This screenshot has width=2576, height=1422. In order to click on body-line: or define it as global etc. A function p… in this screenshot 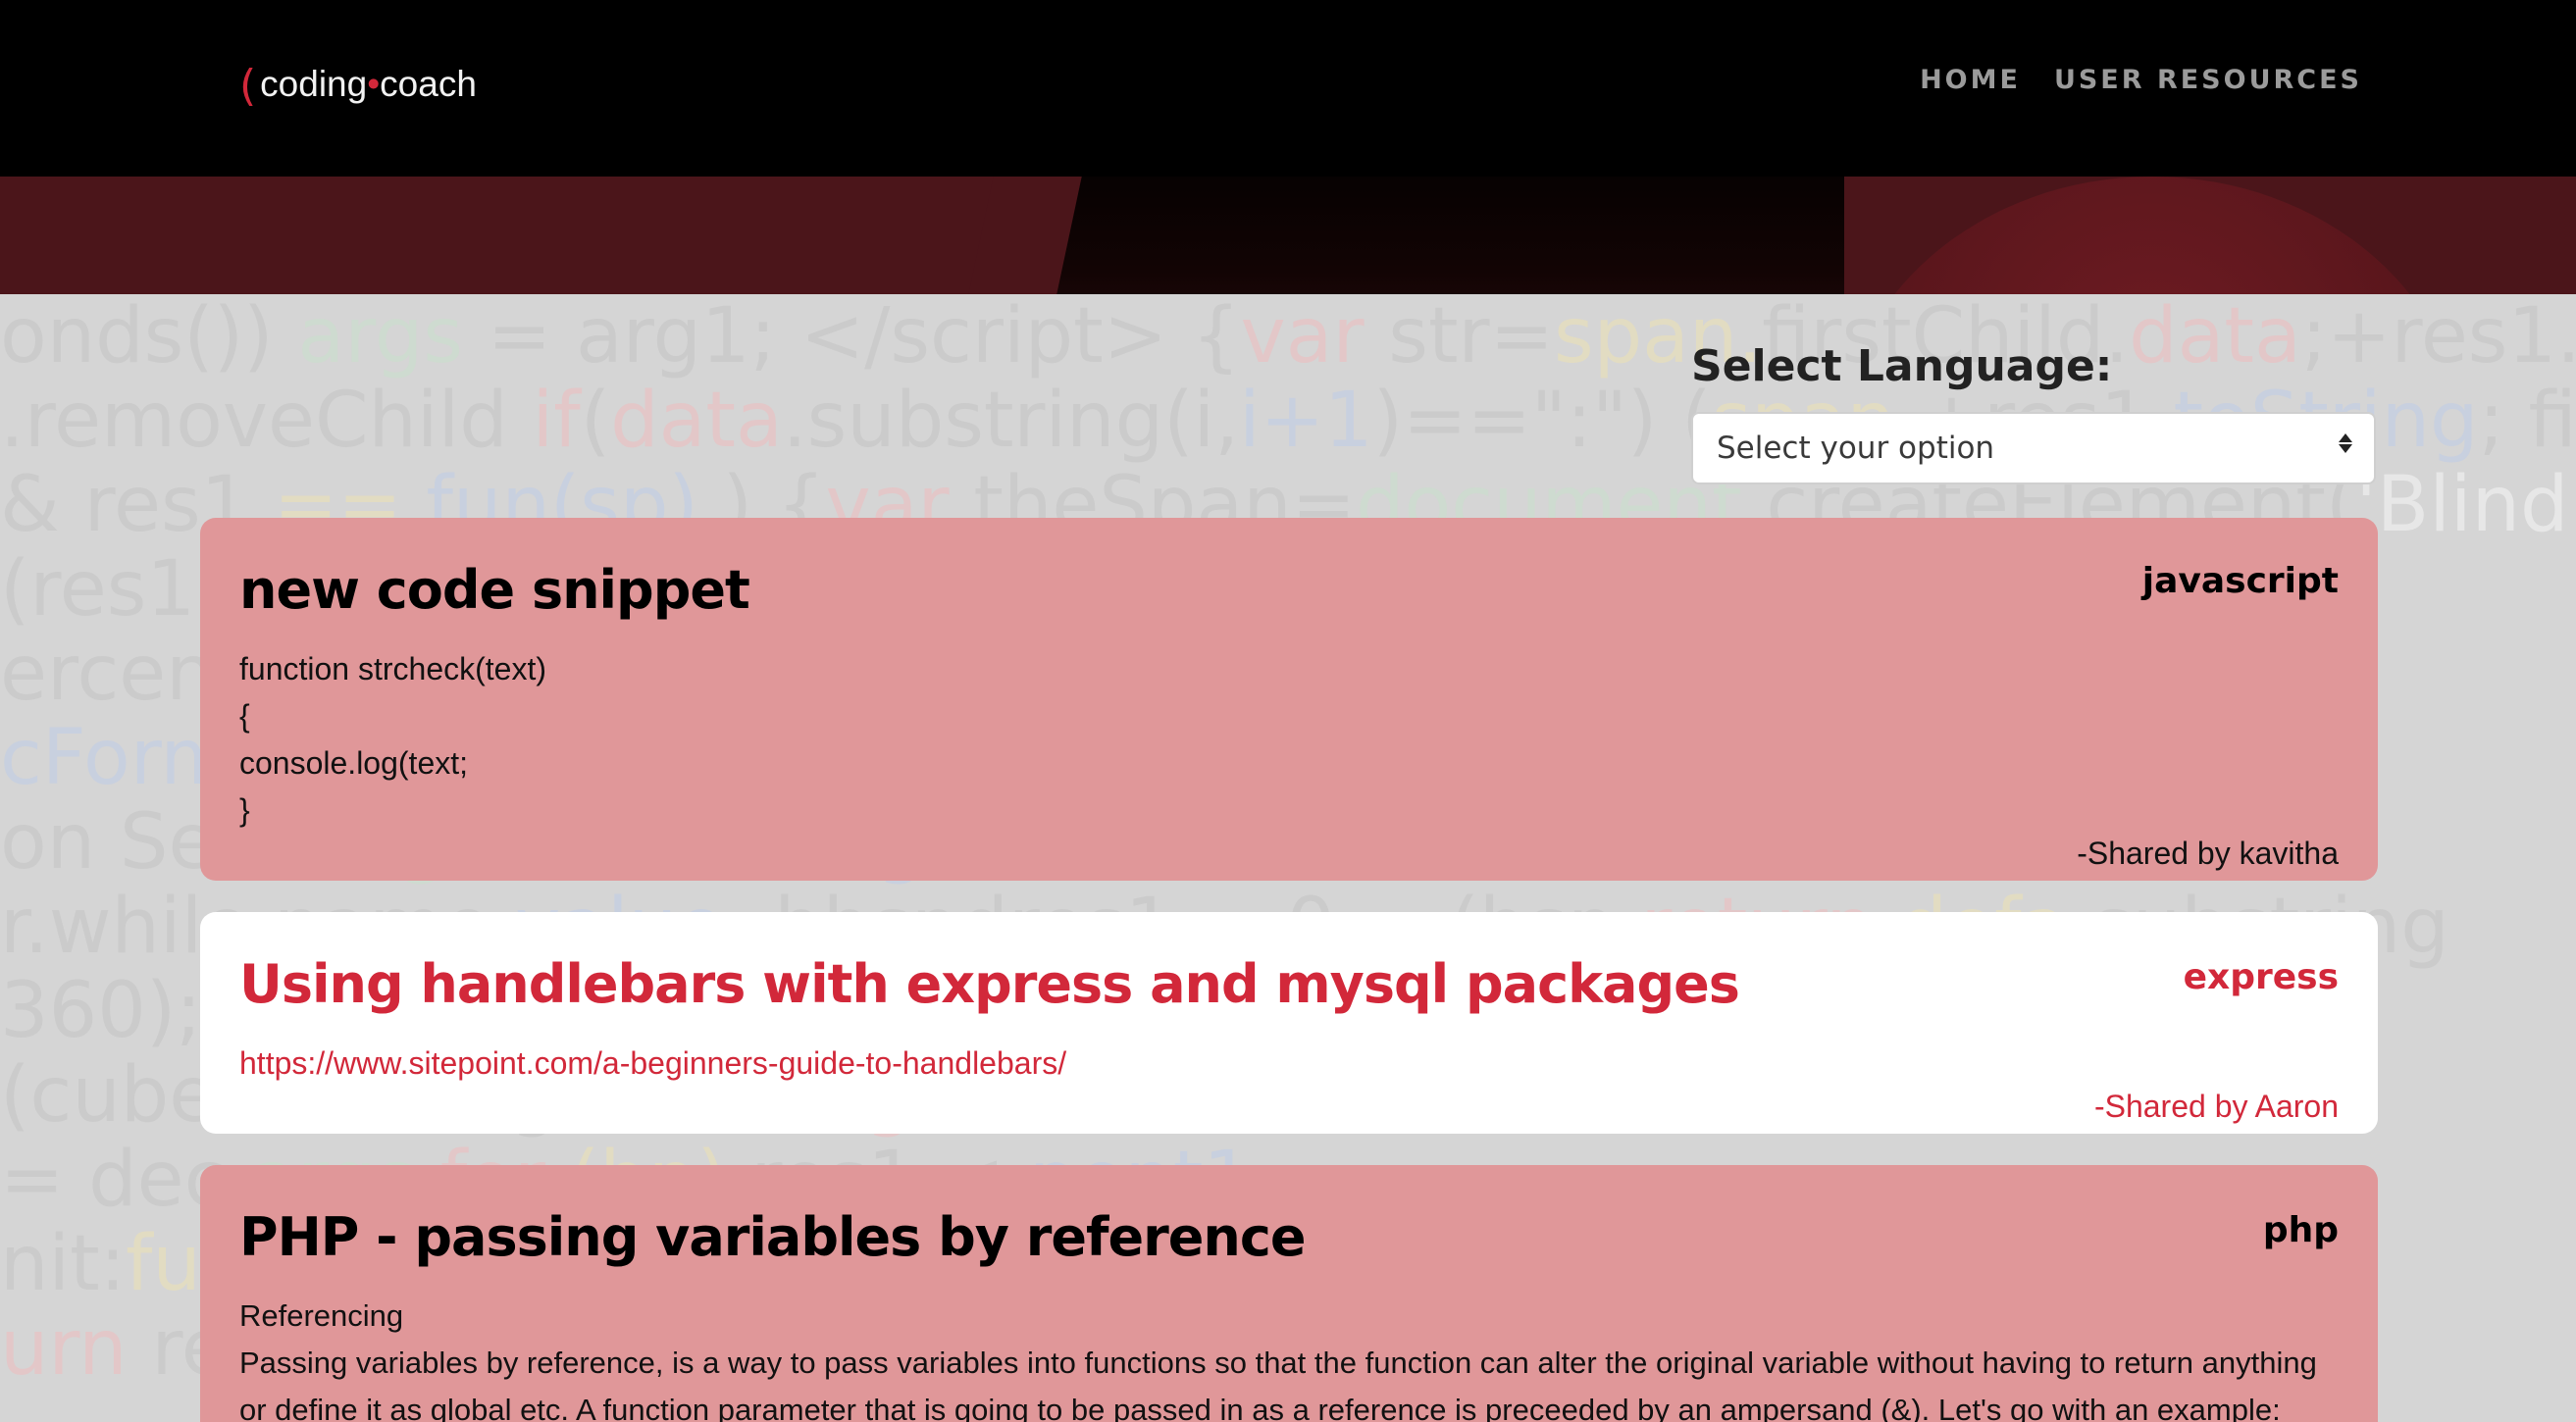, I will do `click(1260, 1407)`.